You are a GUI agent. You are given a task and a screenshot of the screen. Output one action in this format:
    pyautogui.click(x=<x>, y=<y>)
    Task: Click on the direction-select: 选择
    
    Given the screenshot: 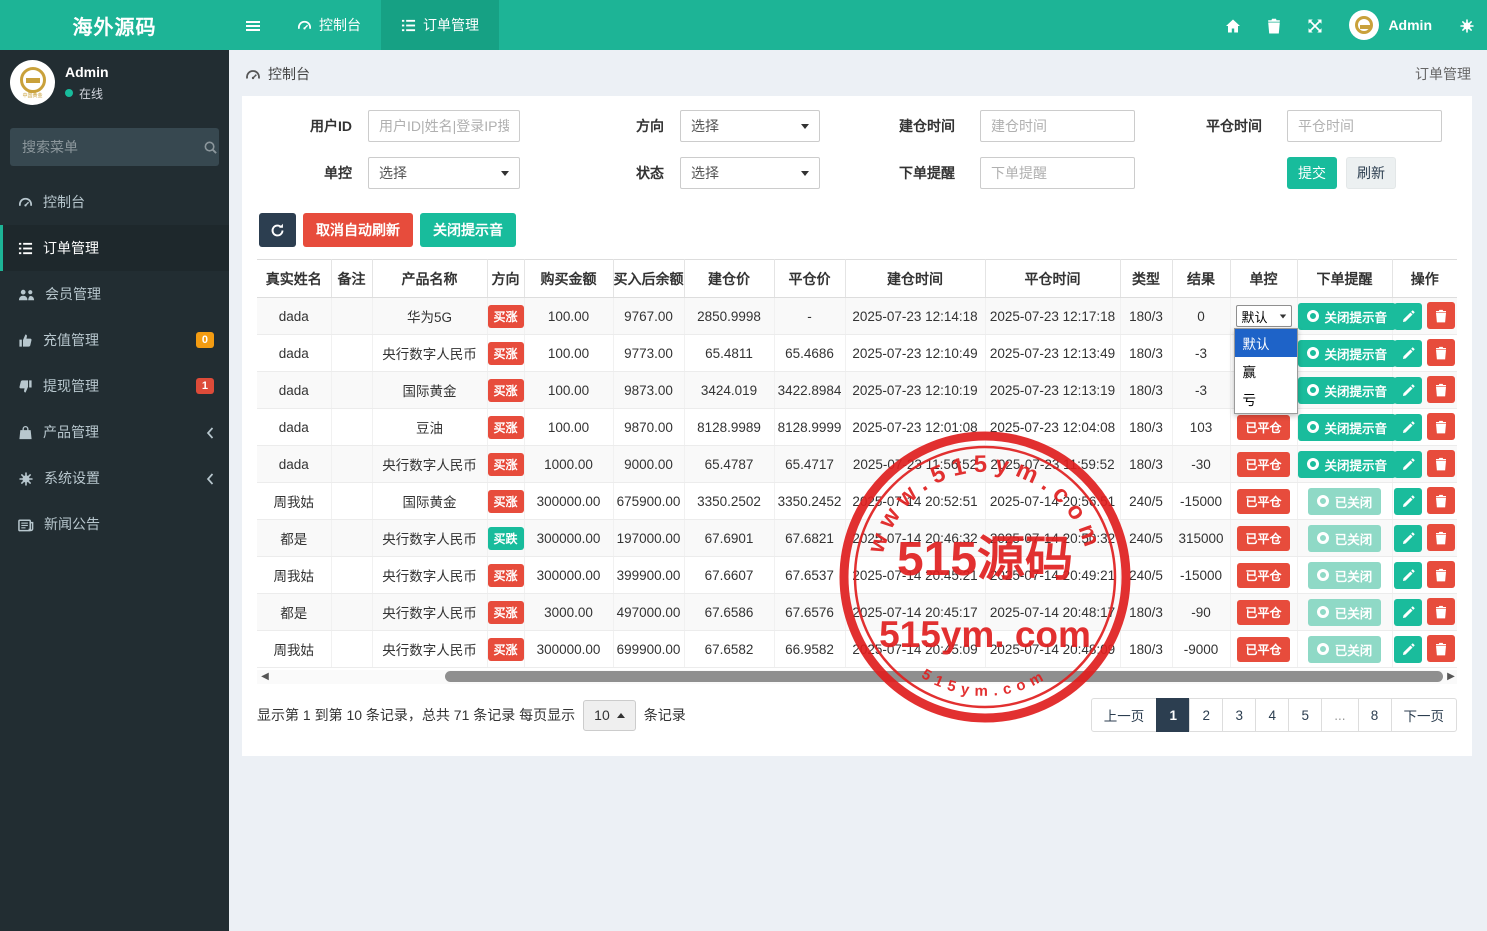 What is the action you would take?
    pyautogui.click(x=750, y=126)
    